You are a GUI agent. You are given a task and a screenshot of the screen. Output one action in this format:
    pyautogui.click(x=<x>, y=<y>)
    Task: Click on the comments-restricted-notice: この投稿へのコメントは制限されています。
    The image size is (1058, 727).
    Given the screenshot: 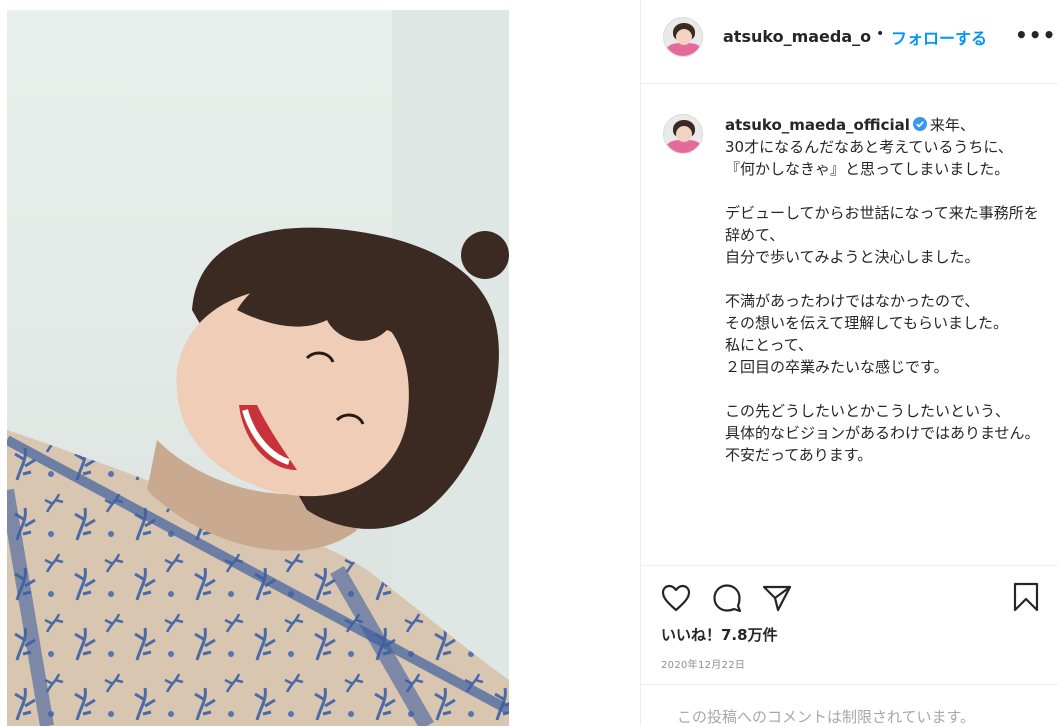 What is the action you would take?
    pyautogui.click(x=826, y=717)
    